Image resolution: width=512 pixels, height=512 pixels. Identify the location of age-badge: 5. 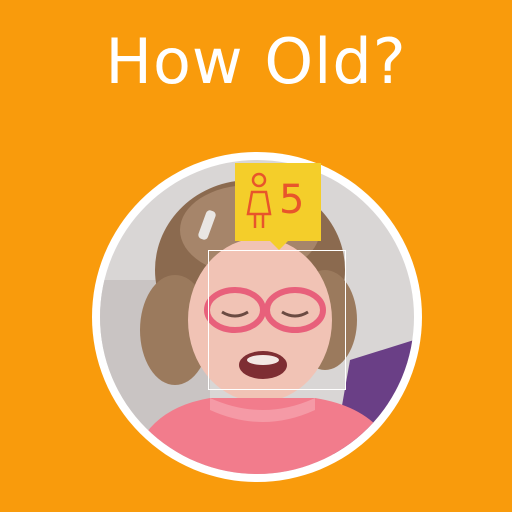
(278, 202).